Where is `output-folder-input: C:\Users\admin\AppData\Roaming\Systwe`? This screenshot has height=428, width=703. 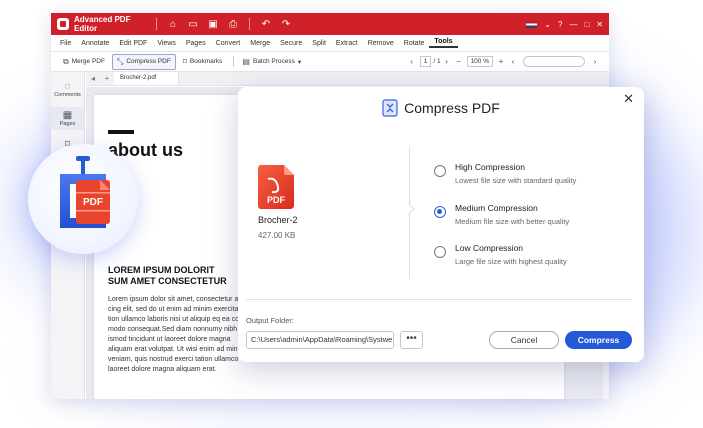
output-folder-input: C:\Users\admin\AppData\Roaming\Systwe is located at coordinates (320, 340).